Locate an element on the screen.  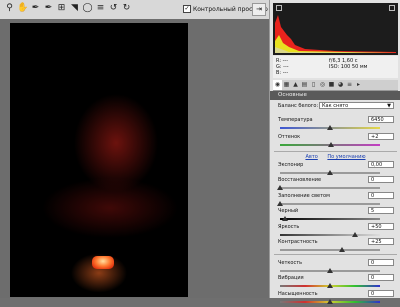
fill-light-thumb is located at coordinates (280, 203).